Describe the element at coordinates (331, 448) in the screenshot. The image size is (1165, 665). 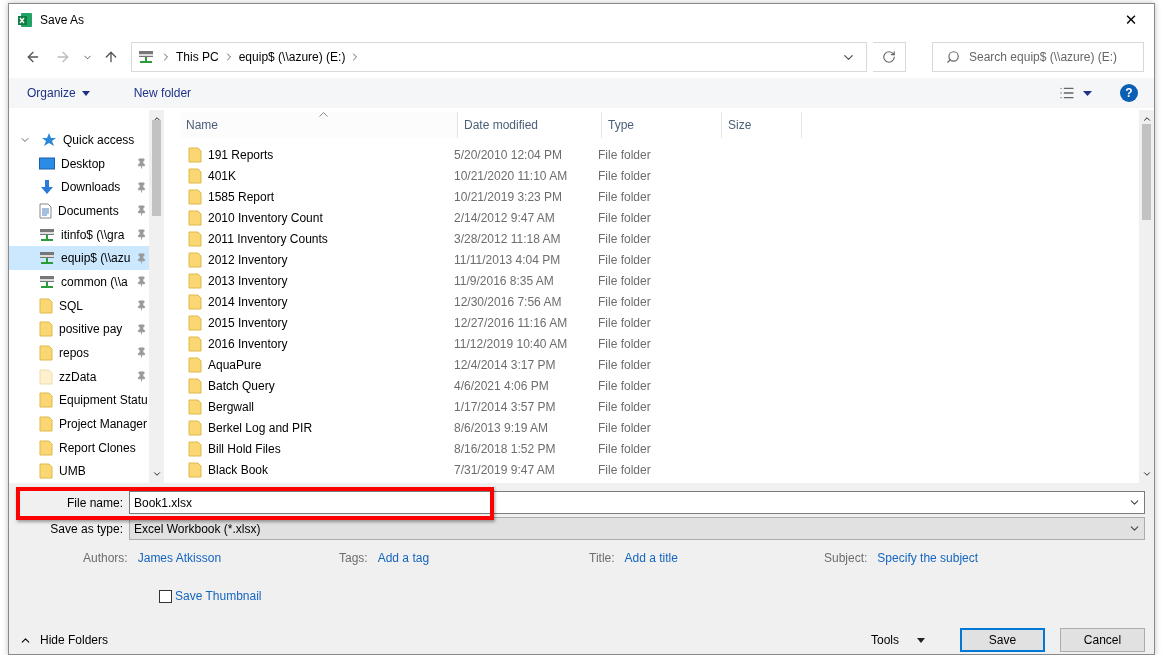
I see `file-name: Bill Hold Files` at that location.